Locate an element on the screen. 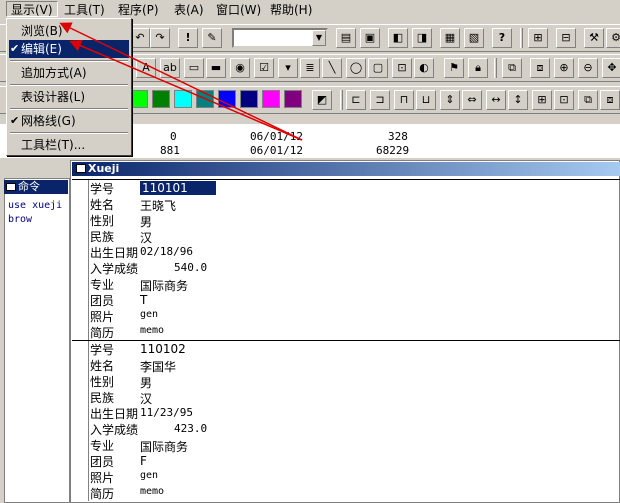 Image resolution: width=620 pixels, height=503 pixels. annotation-arrows is located at coordinates (181, 81).